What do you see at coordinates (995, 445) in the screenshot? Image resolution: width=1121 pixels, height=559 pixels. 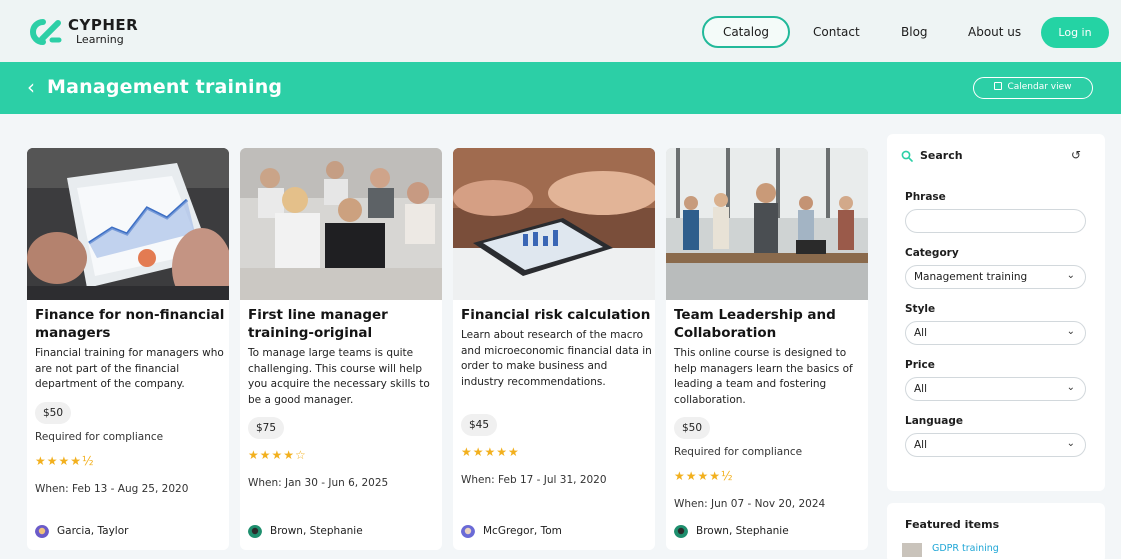 I see `language-select: All ⌄` at bounding box center [995, 445].